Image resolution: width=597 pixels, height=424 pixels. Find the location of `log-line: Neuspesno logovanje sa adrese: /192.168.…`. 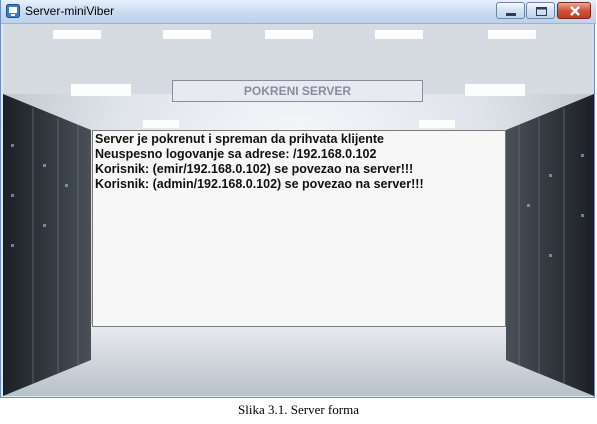

log-line: Neuspesno logovanje sa adrese: /192.168.… is located at coordinates (236, 154).